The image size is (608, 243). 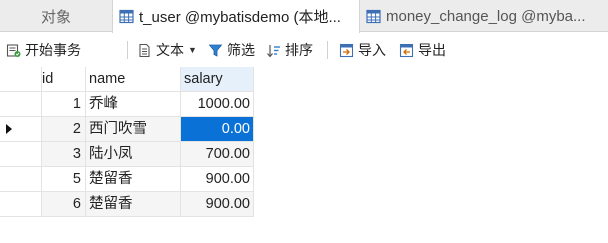 I want to click on filter-button: 筛选, so click(x=231, y=50).